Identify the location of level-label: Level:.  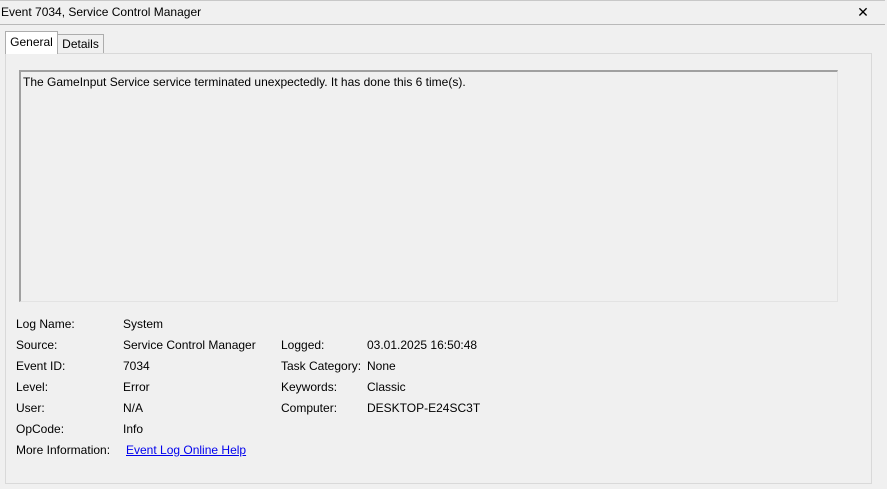
(32, 387).